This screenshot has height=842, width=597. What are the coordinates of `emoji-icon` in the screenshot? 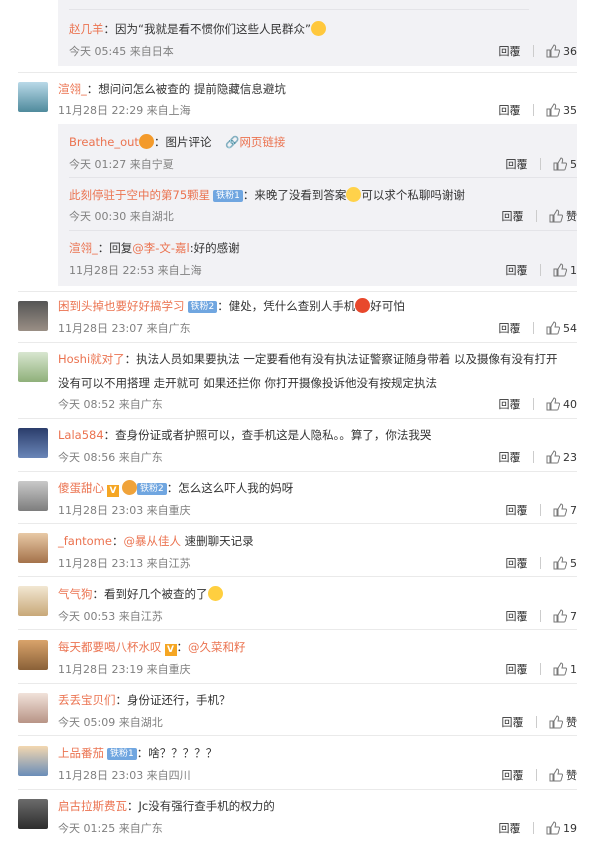 It's located at (146, 141).